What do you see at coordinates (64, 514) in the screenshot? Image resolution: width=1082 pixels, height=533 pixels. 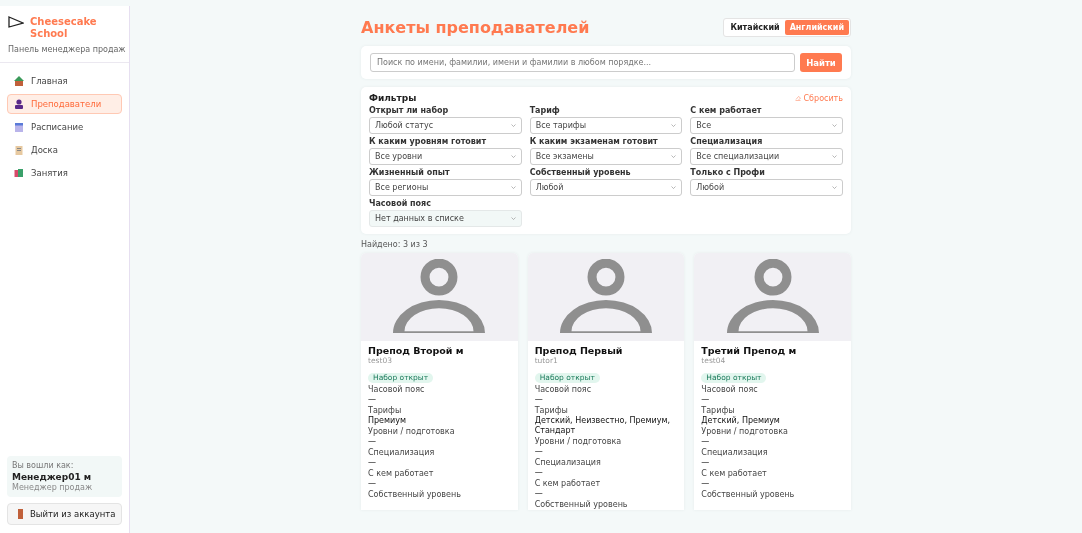 I see `logout-button: Выйти из аккаунта` at bounding box center [64, 514].